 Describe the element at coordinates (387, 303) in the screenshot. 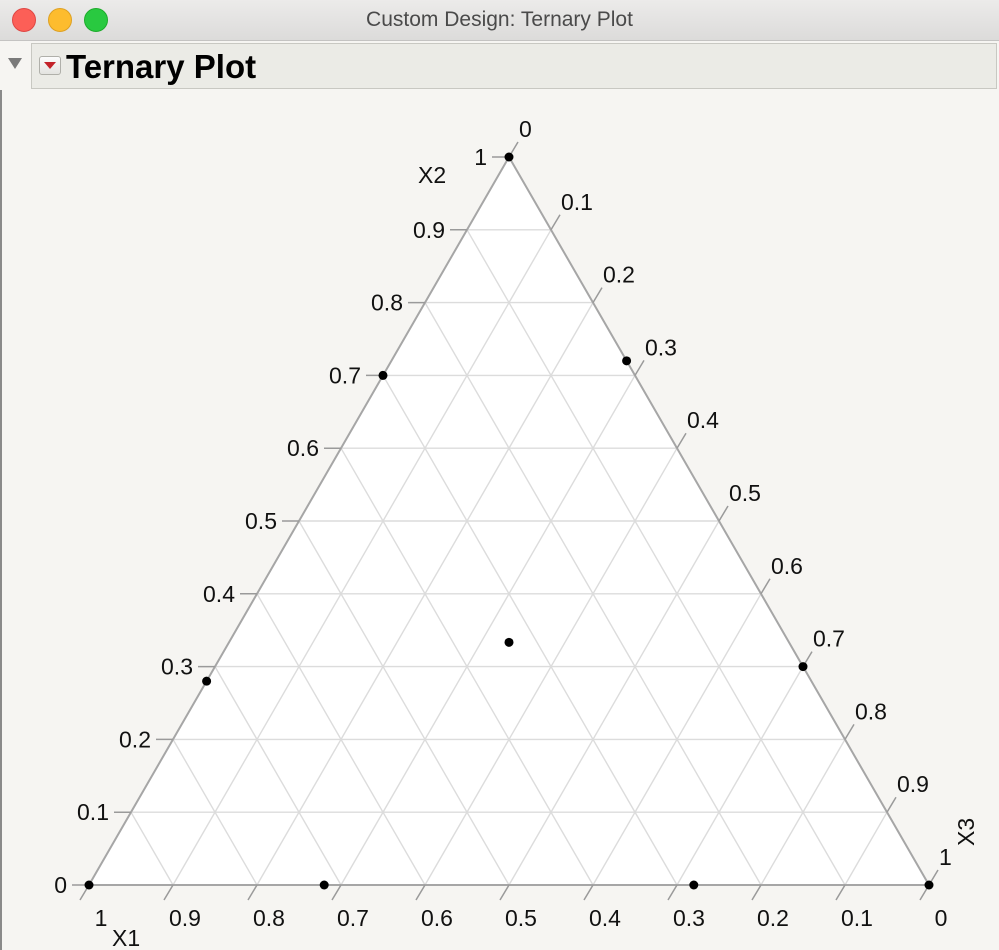

I see `x2-tick-label: 0.8` at that location.